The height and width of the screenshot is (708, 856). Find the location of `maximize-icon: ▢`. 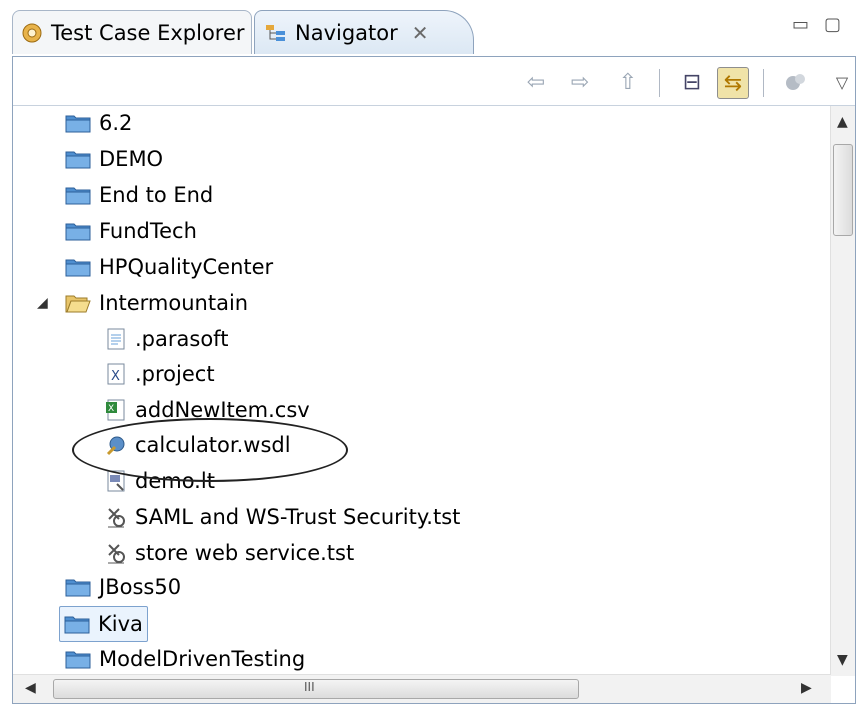

maximize-icon: ▢ is located at coordinates (832, 24).